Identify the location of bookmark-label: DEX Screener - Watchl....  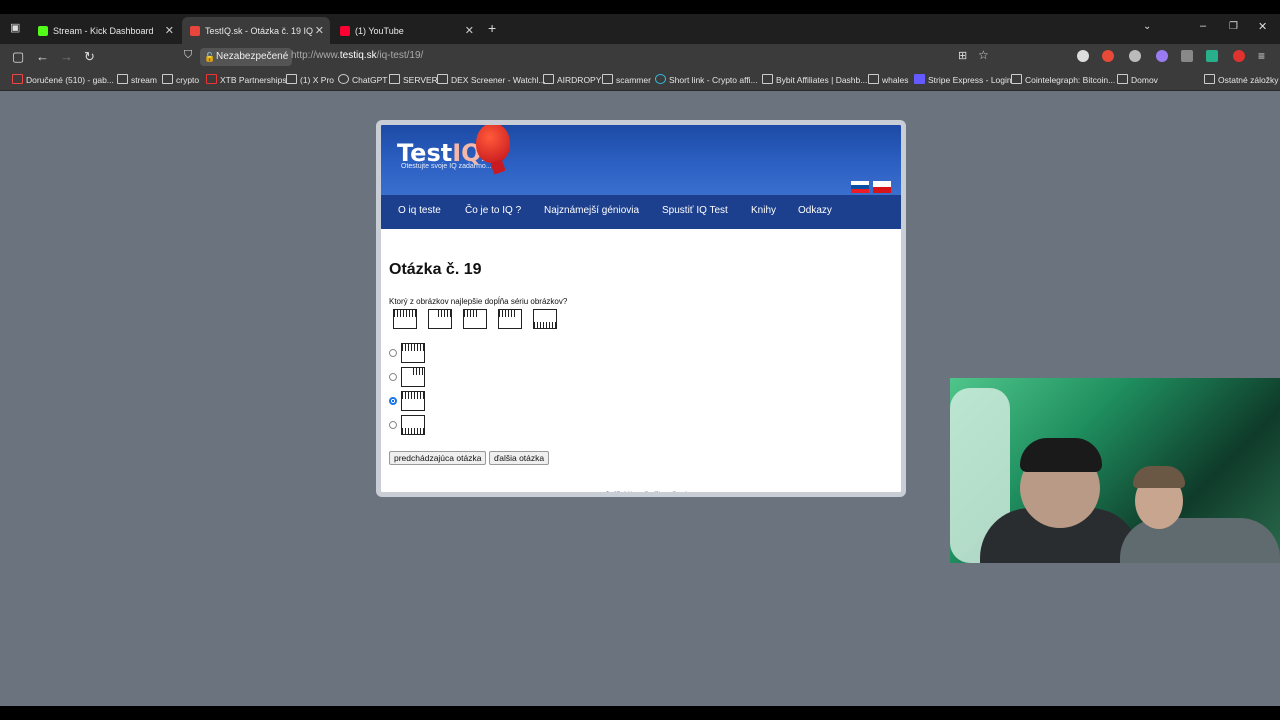
(498, 80).